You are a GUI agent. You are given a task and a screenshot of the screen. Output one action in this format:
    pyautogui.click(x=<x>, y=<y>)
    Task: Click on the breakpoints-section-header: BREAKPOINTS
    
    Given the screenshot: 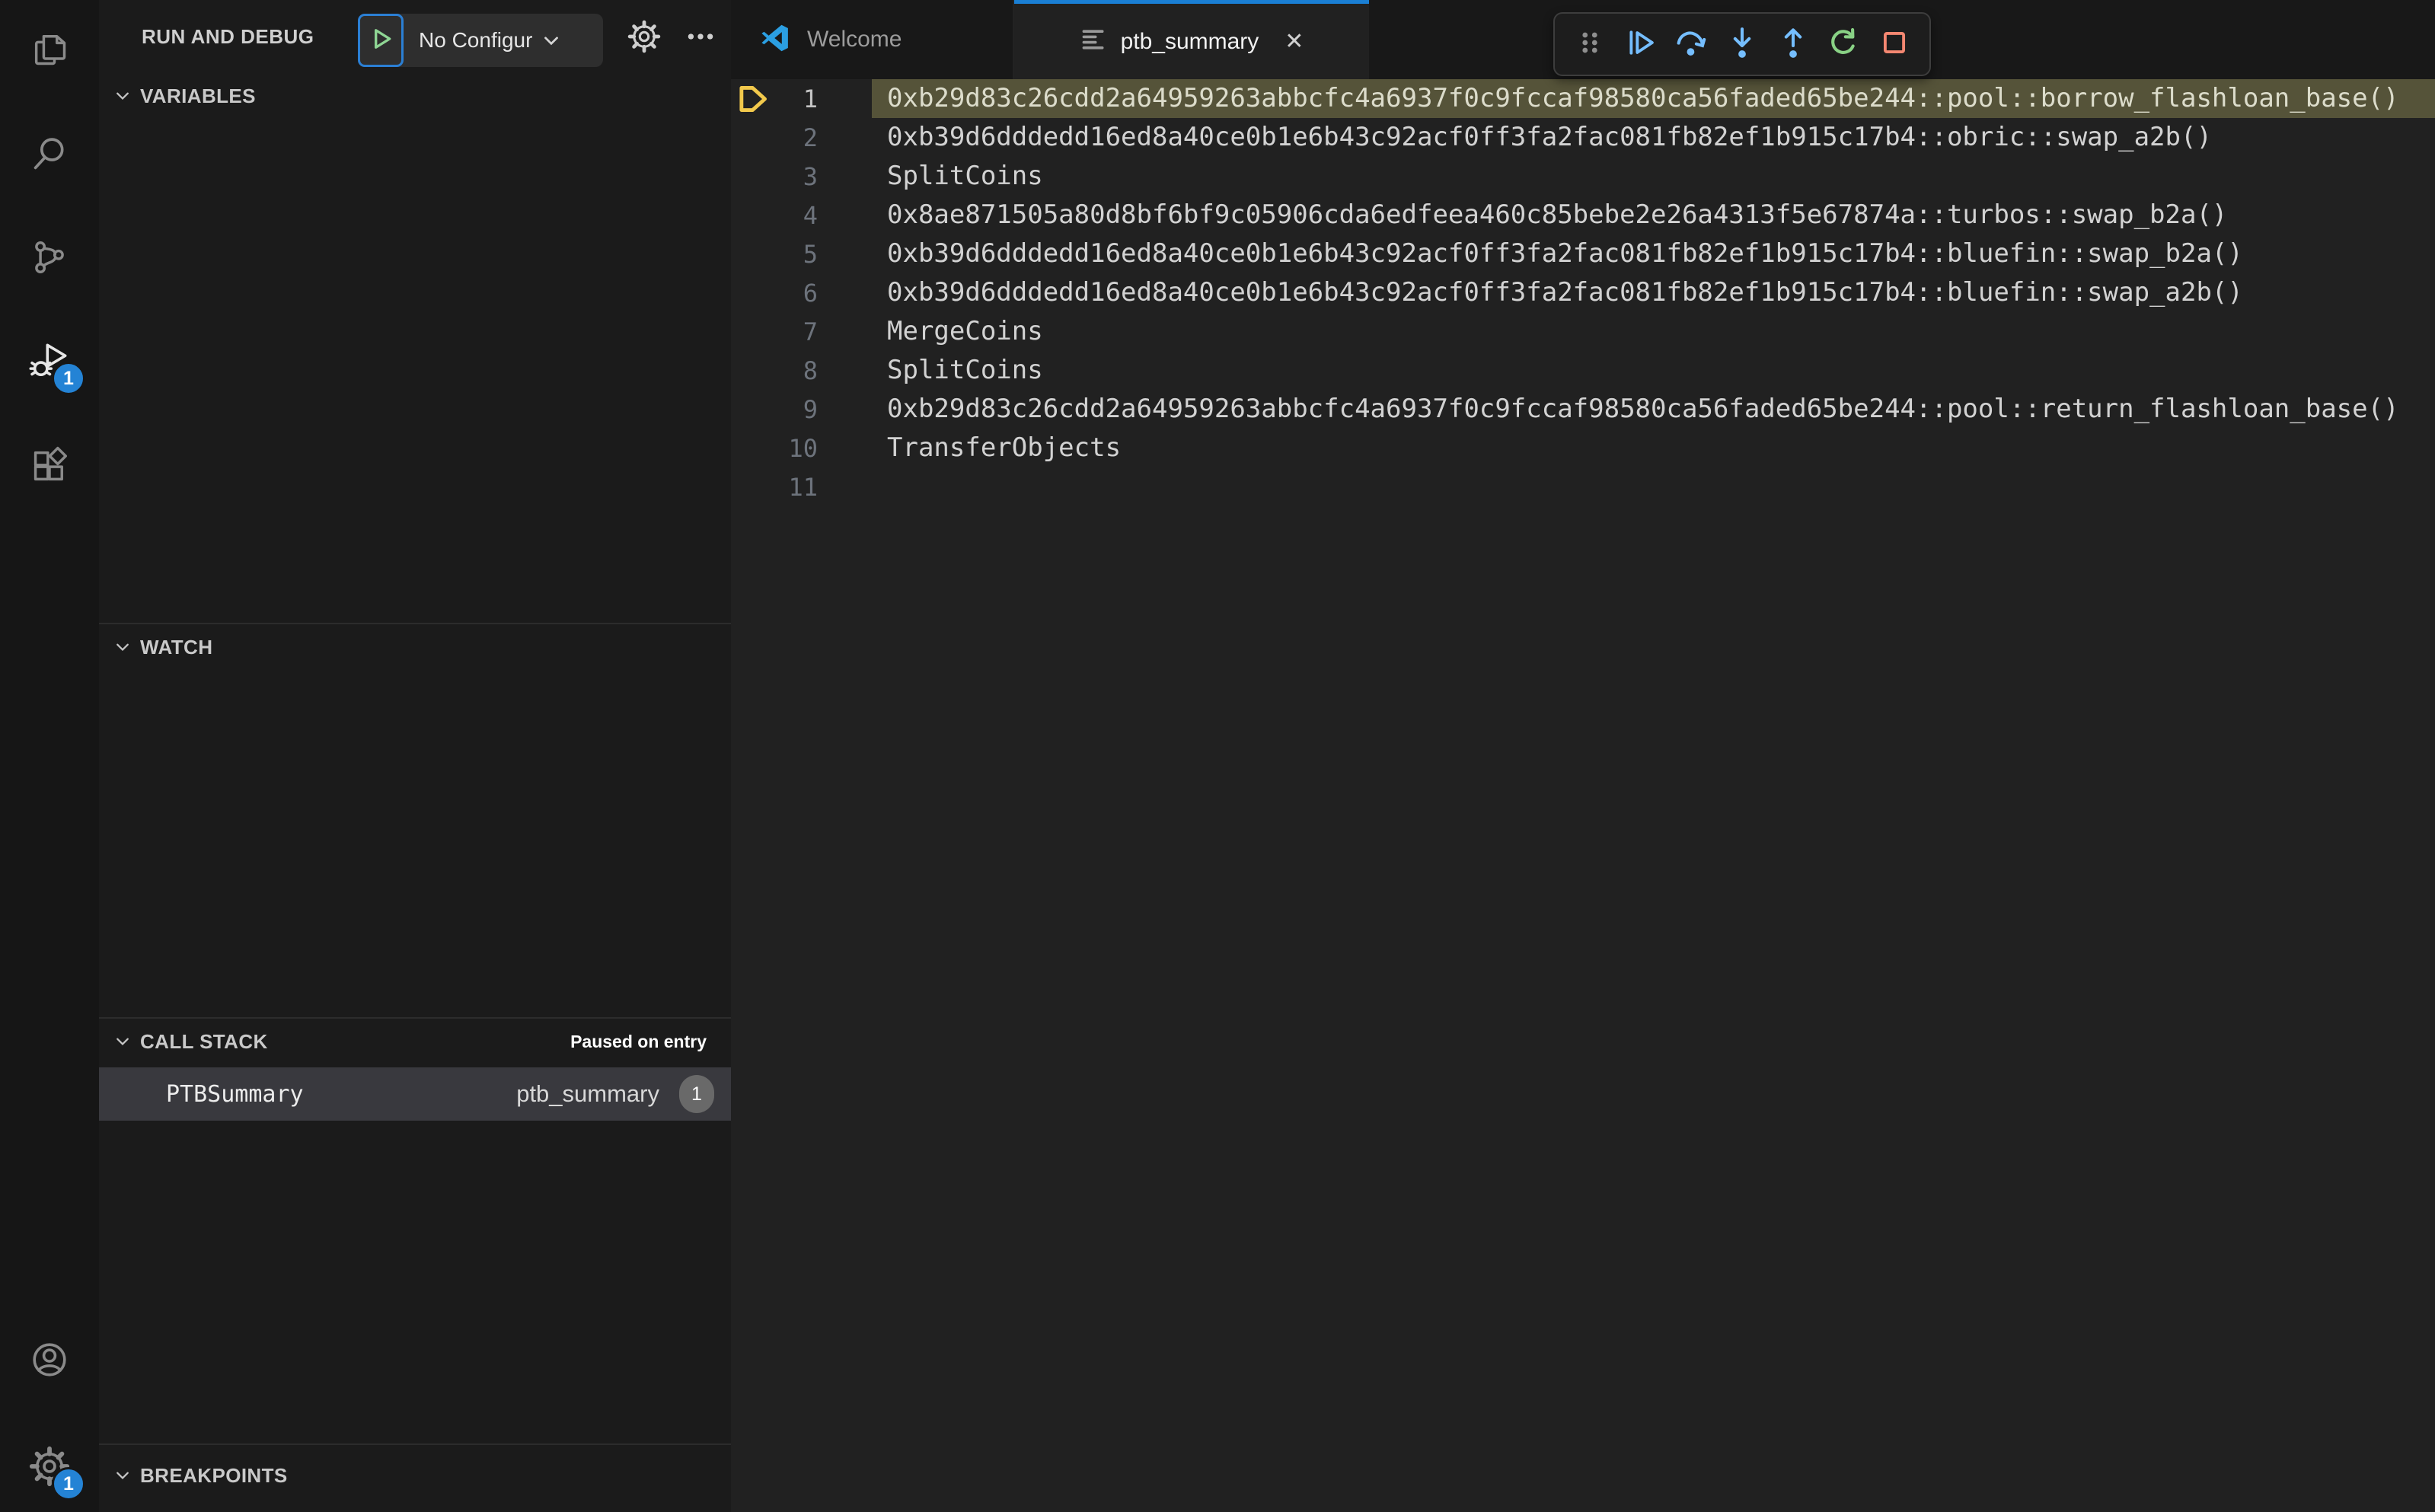 What is the action you would take?
    pyautogui.click(x=415, y=1475)
    